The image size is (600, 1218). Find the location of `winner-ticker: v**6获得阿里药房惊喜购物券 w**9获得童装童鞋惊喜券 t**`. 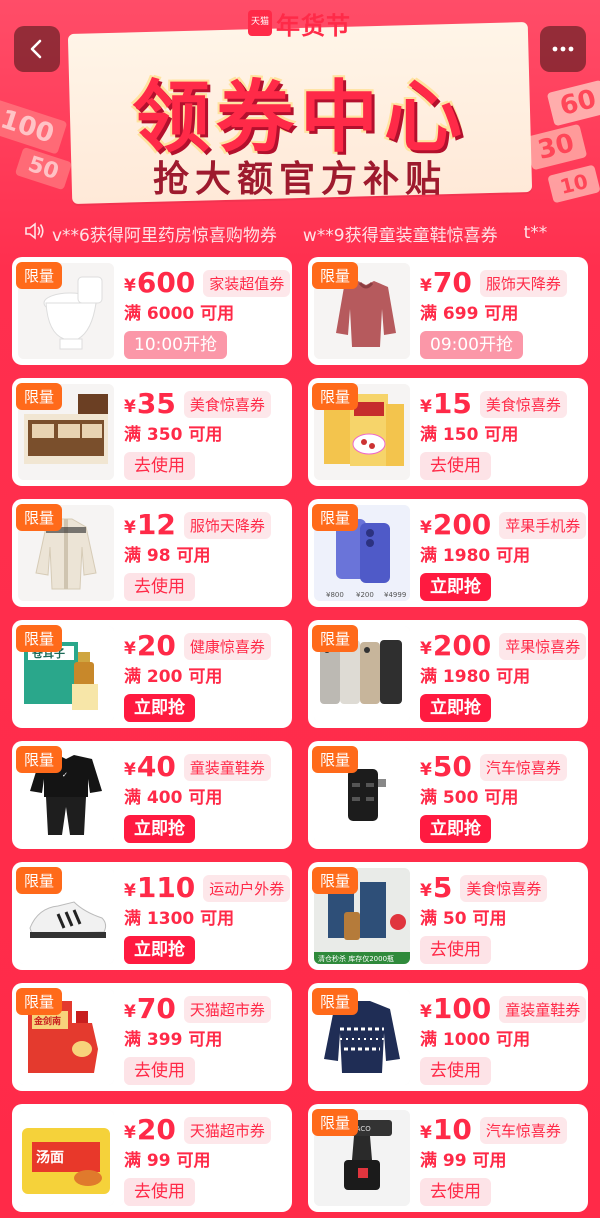

winner-ticker: v**6获得阿里药房惊喜购物券 w**9获得童装童鞋惊喜券 t** is located at coordinates (300, 233).